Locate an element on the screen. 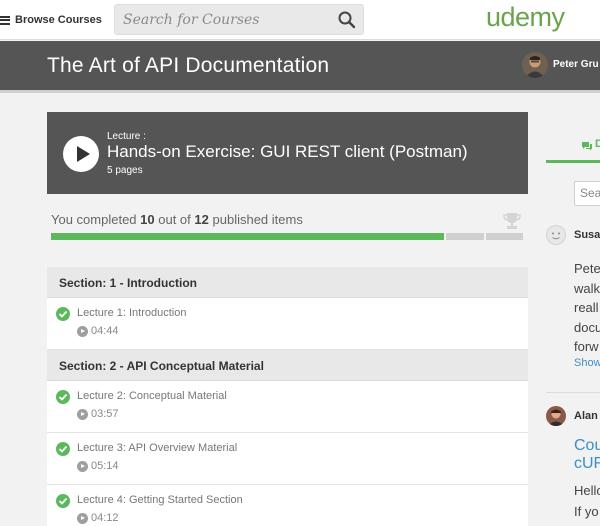 This screenshot has height=526, width=600. course-search-box is located at coordinates (239, 19).